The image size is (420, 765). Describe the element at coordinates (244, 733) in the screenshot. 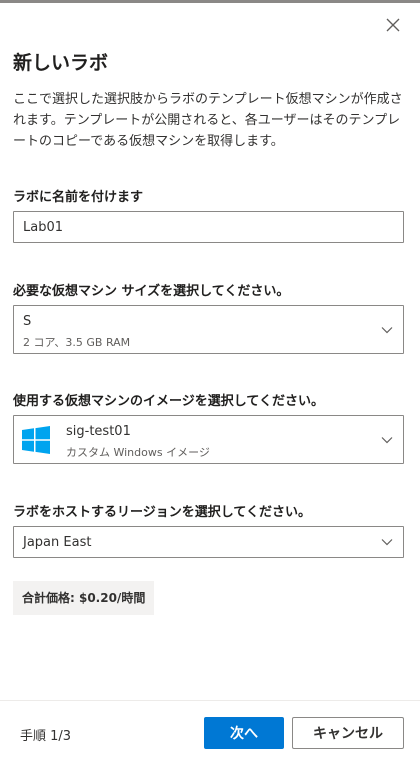

I see `next-button: 次へ` at that location.